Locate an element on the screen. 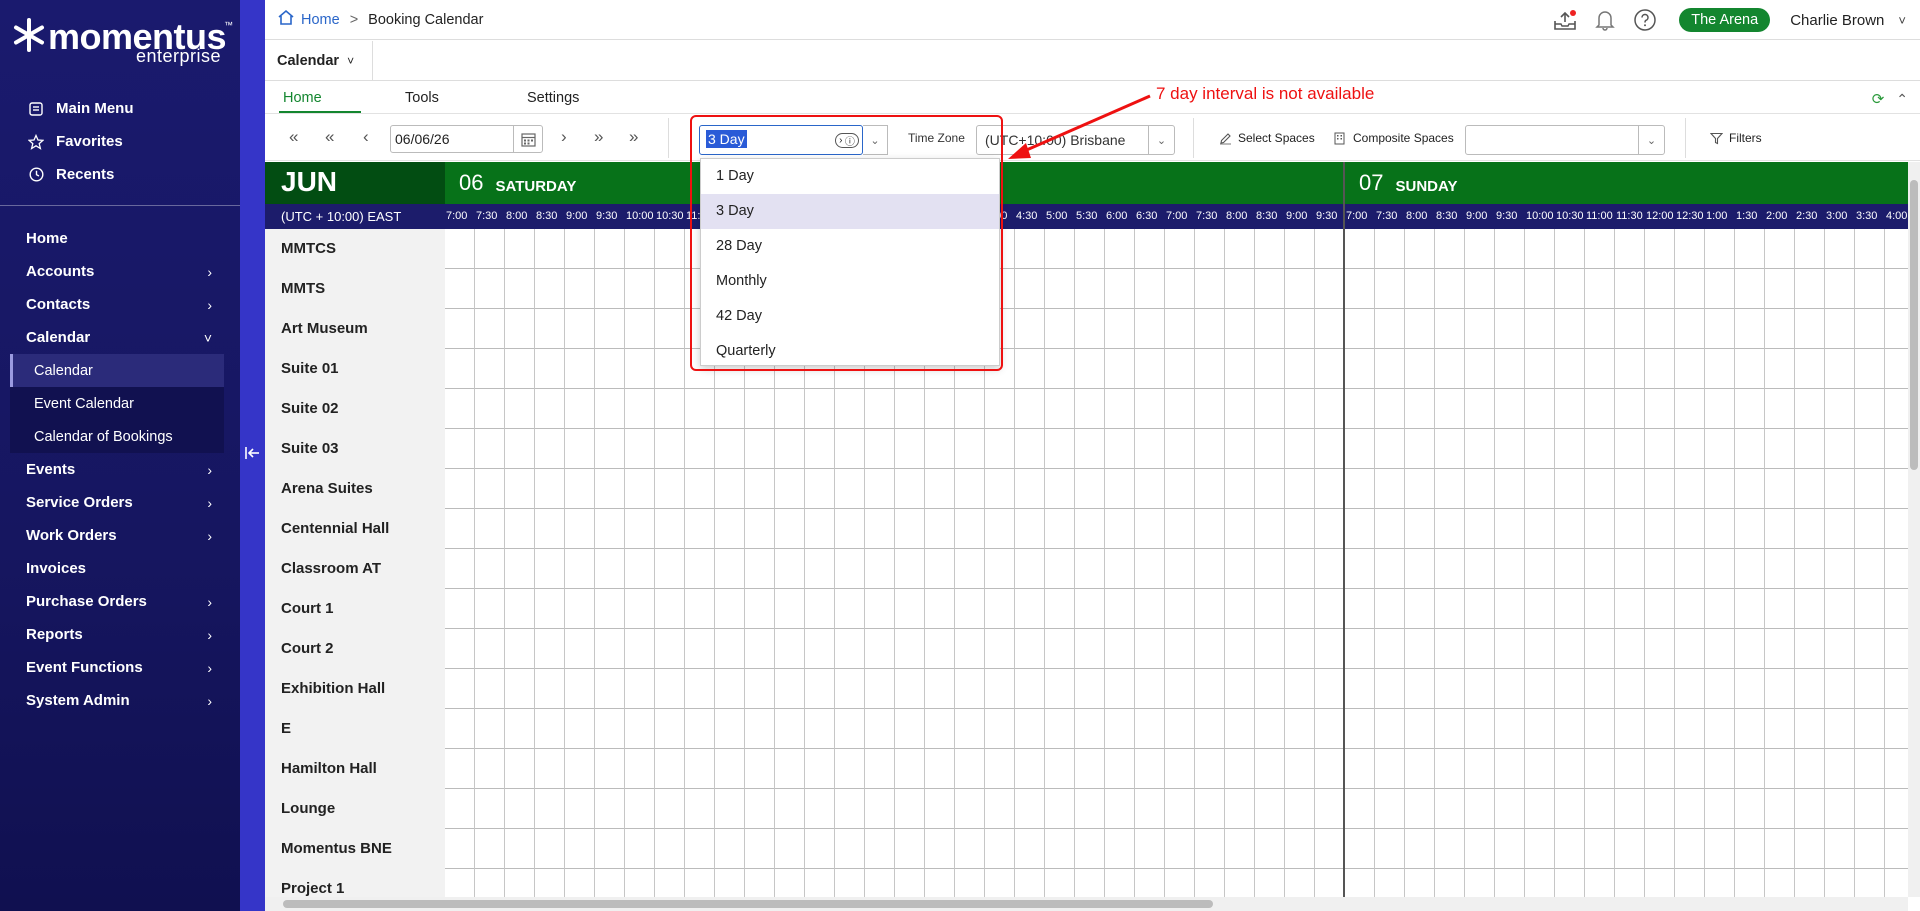 The height and width of the screenshot is (911, 1920). sidebar-item-system-admin: System Admin › is located at coordinates (120, 700).